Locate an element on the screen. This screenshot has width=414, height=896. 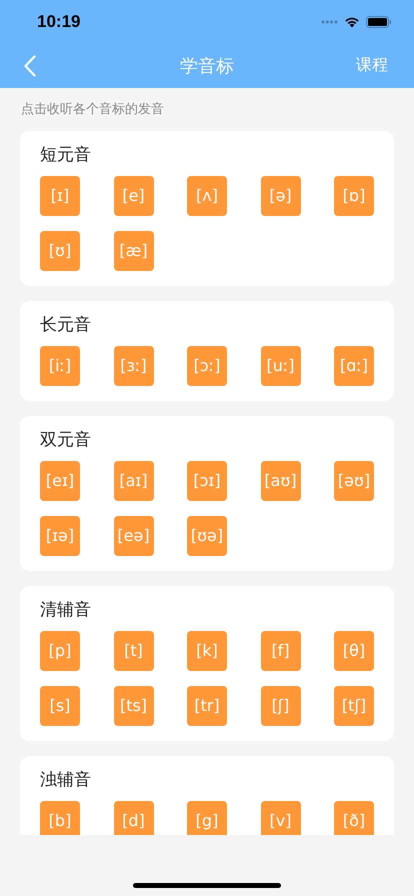
phonetic-button: [ʊ] is located at coordinates (60, 251).